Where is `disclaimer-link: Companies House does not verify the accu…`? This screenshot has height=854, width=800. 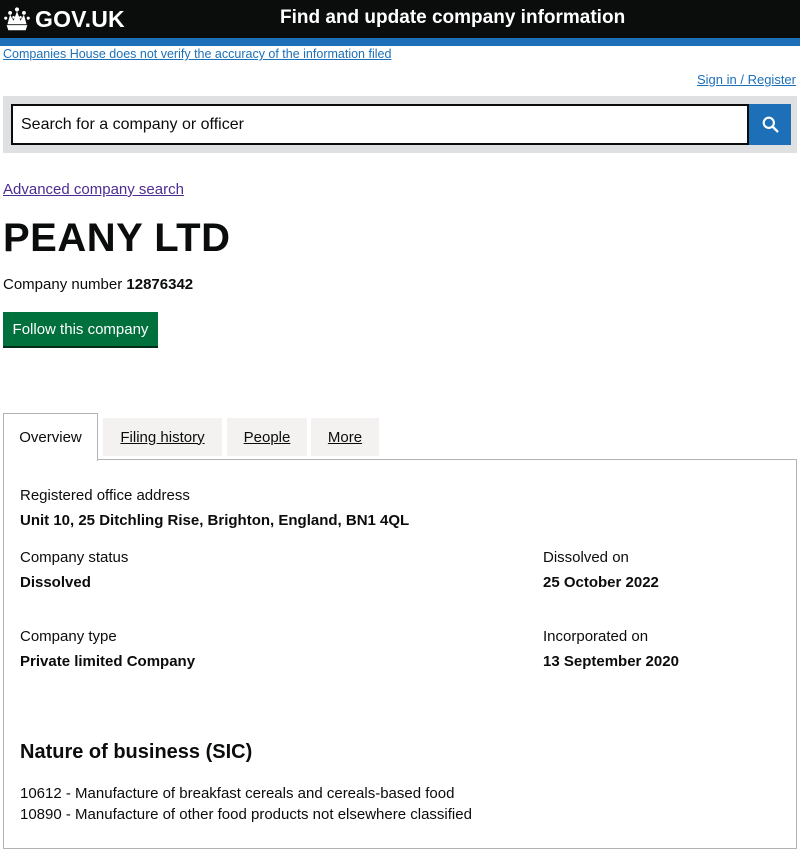
disclaimer-link: Companies House does not verify the accu… is located at coordinates (197, 54).